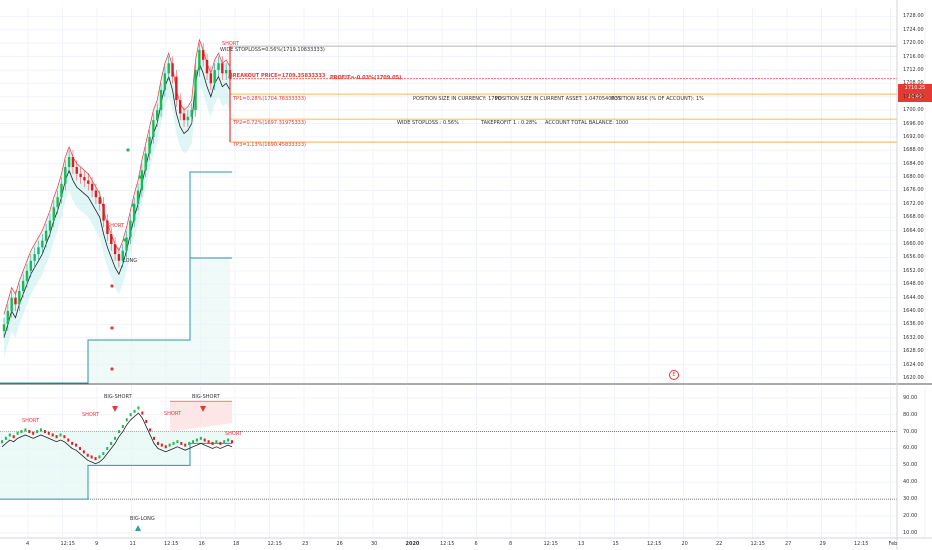  I want to click on osc-y-tick: 50.00, so click(910, 465).